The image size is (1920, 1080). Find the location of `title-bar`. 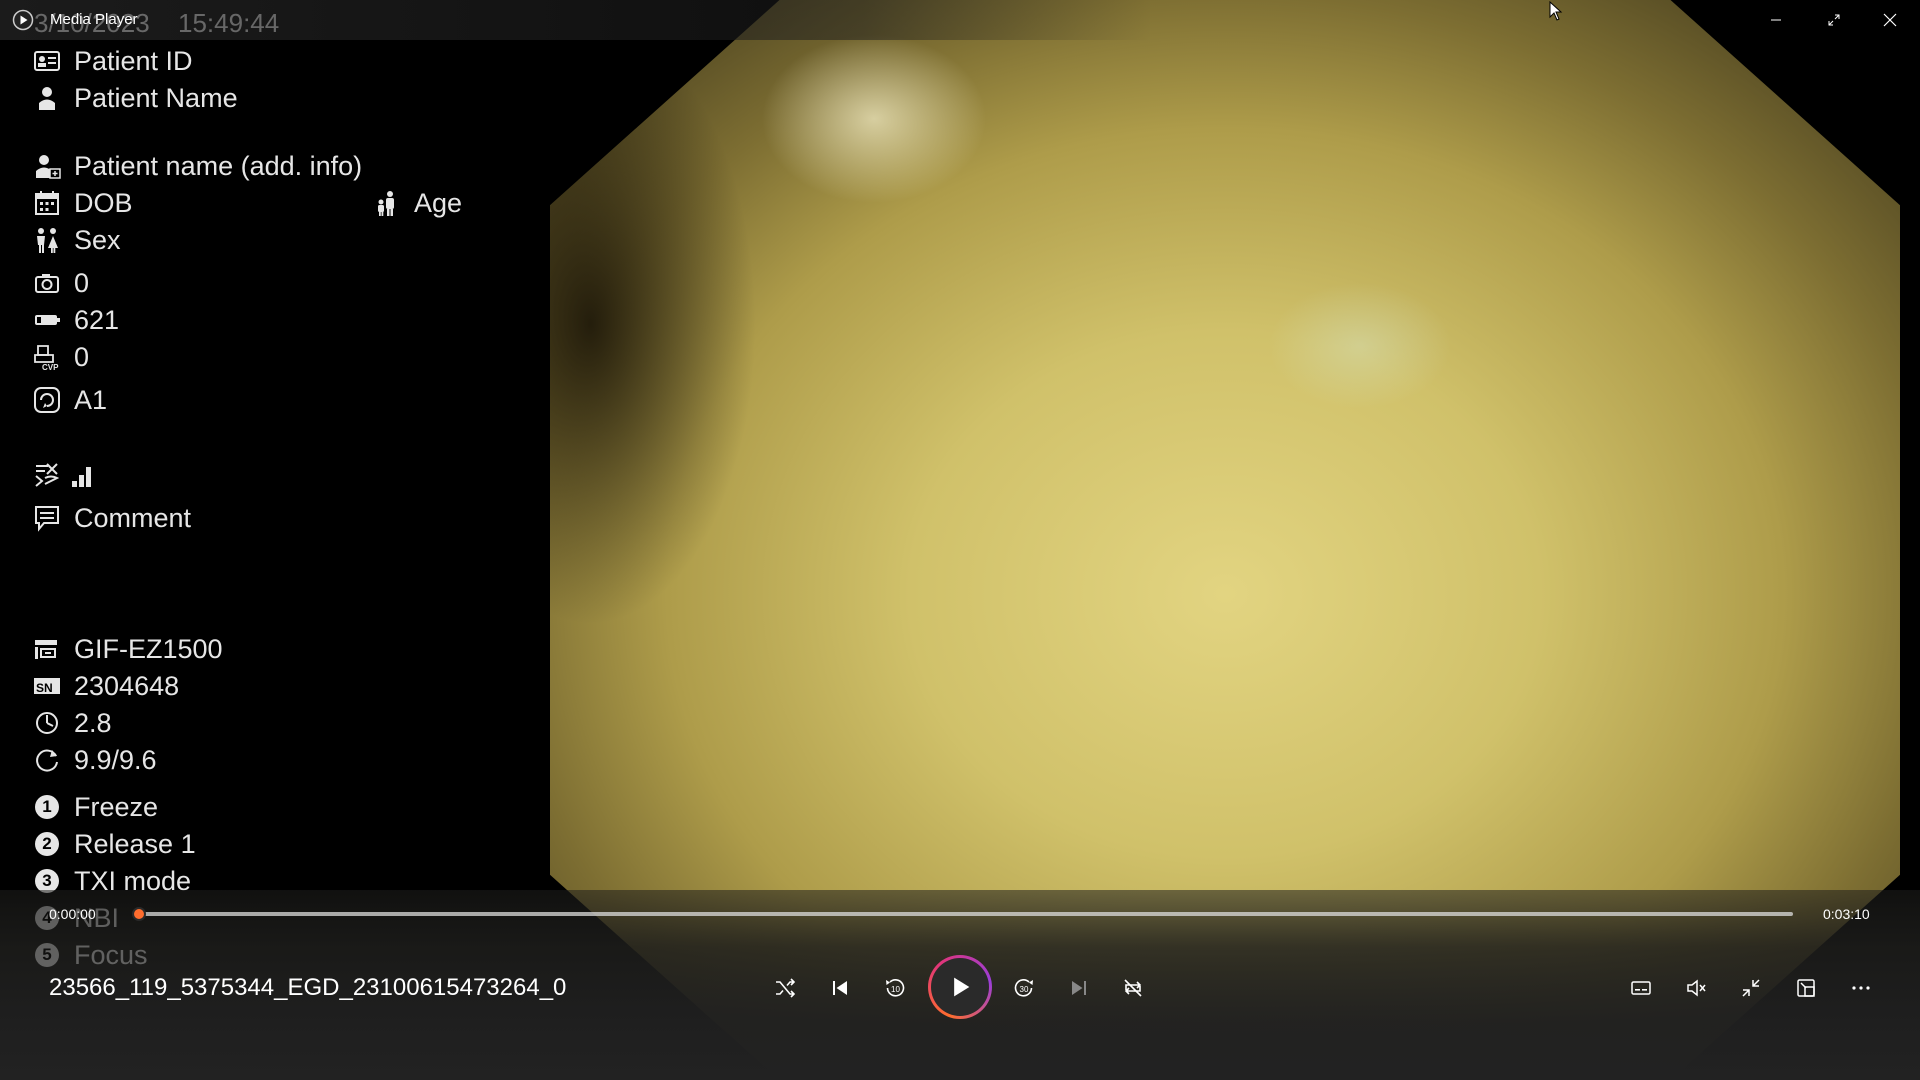

title-bar is located at coordinates (960, 20).